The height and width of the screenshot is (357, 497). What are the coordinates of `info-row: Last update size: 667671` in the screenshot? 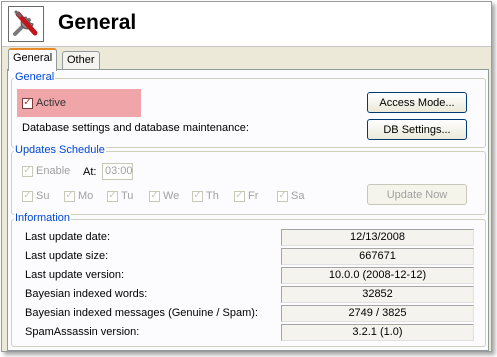 It's located at (248, 257).